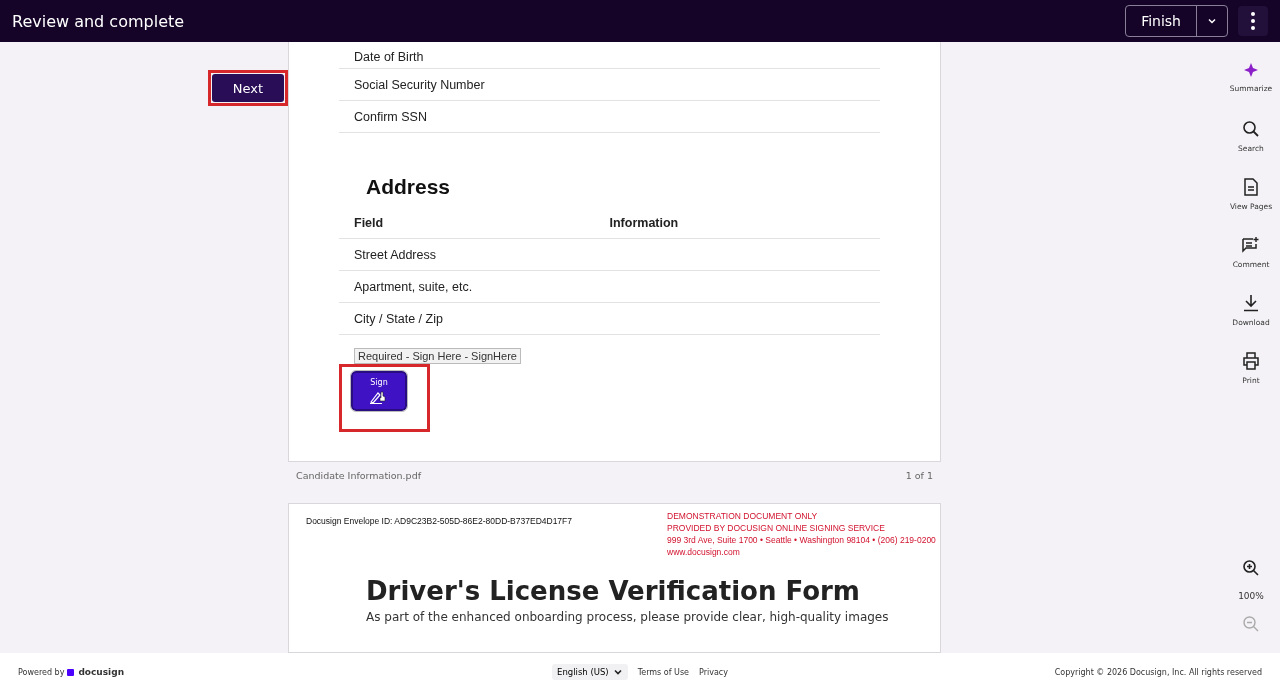 This screenshot has width=1280, height=691. What do you see at coordinates (390, 116) in the screenshot?
I see `table-cell: Confirm SSN` at bounding box center [390, 116].